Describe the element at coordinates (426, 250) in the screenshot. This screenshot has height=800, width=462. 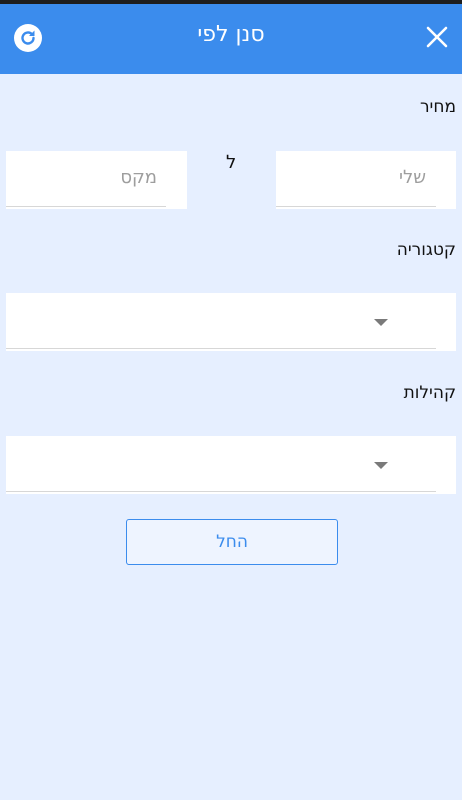
I see `category-label: קטגוריה` at that location.